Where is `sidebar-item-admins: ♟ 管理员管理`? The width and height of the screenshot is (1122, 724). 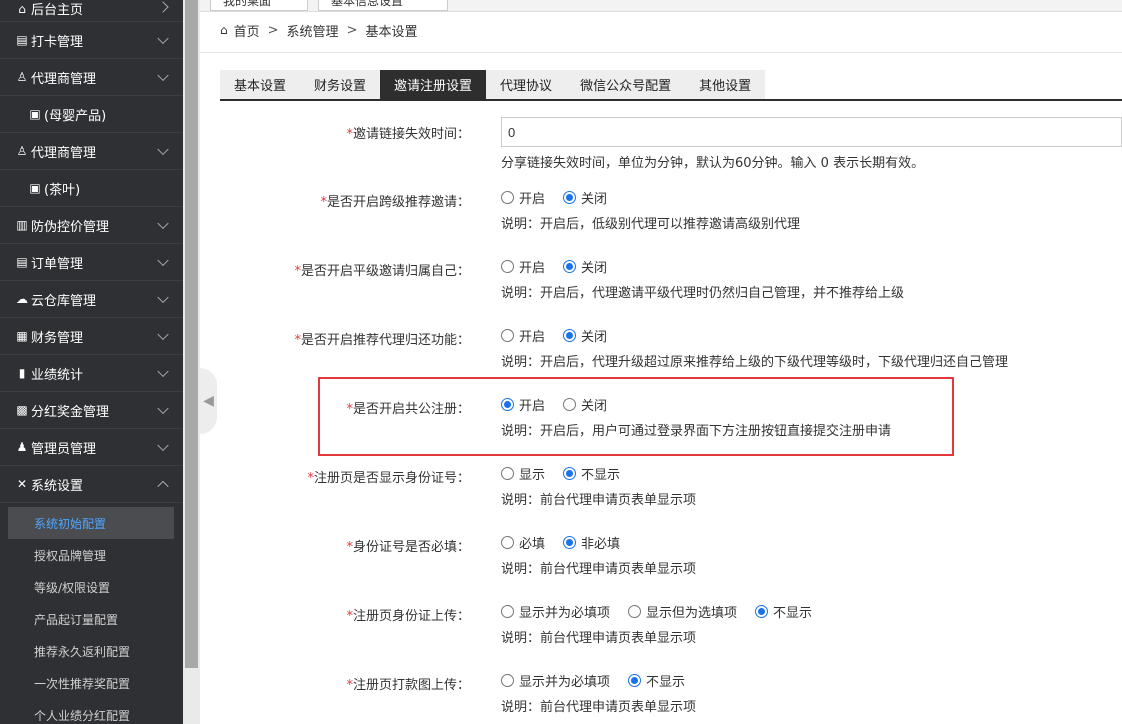
sidebar-item-admins: ♟ 管理员管理 is located at coordinates (91, 447).